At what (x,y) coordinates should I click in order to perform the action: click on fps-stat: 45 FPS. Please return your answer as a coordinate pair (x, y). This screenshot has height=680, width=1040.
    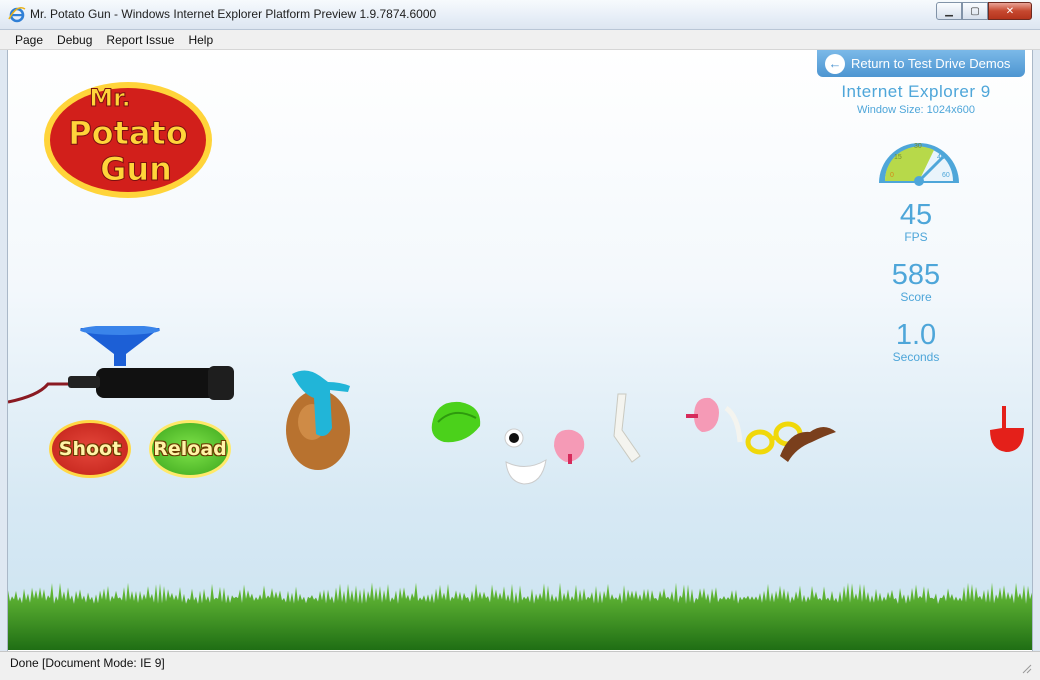
    Looking at the image, I should click on (916, 222).